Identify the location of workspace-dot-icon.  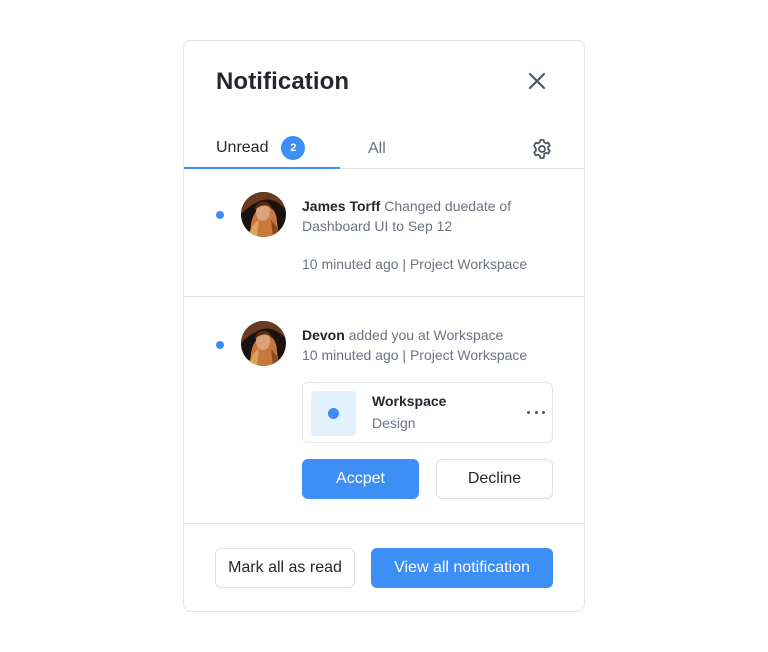
(333, 413).